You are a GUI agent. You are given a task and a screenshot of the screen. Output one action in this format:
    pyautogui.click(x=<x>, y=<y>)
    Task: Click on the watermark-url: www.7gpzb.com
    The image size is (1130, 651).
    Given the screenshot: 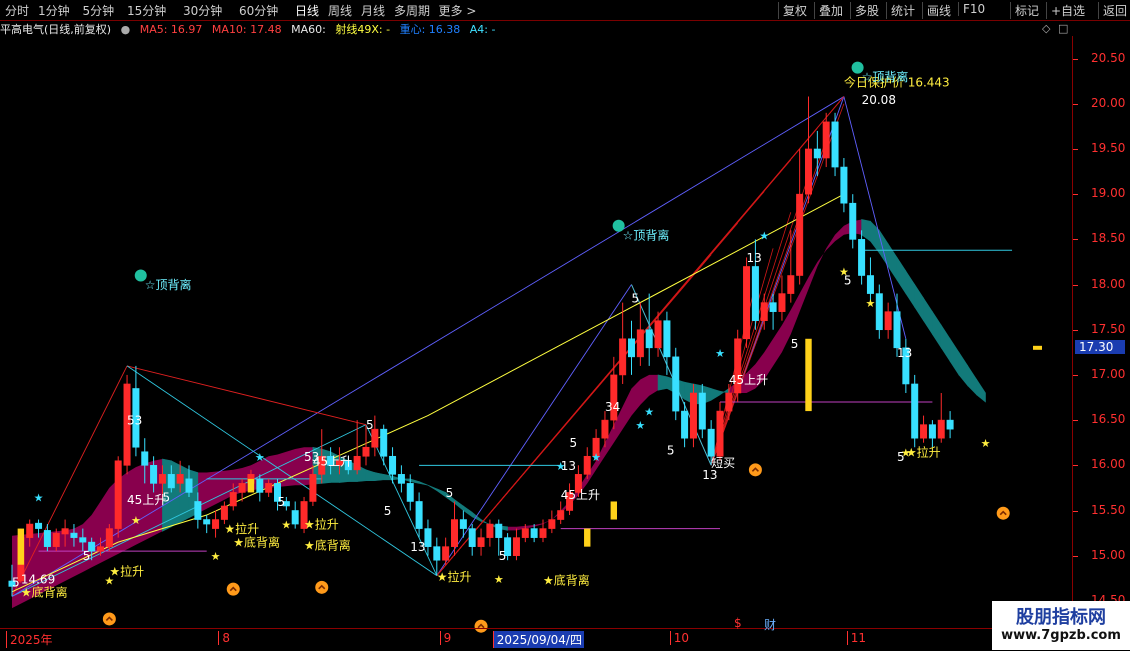 What is the action you would take?
    pyautogui.click(x=1061, y=635)
    